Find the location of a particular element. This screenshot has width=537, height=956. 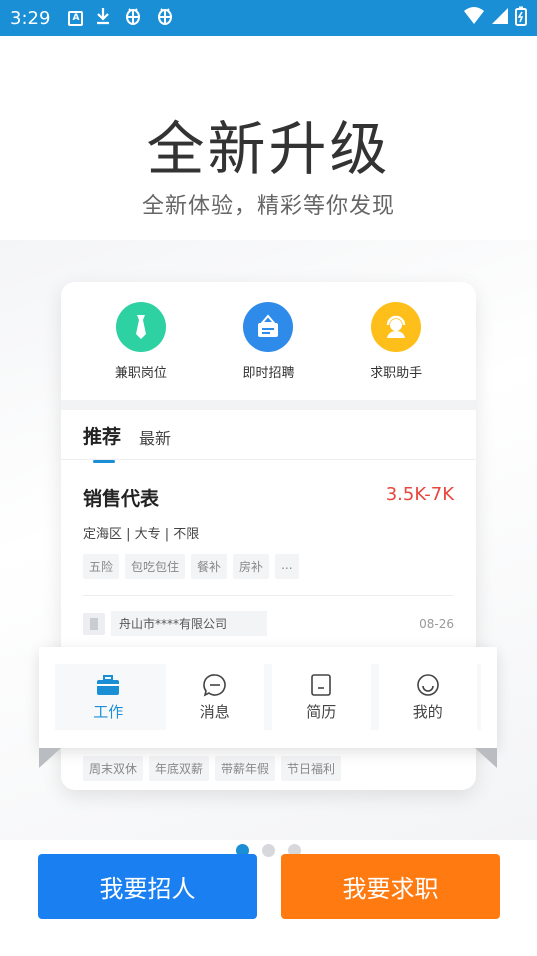

quick-action-part-time: 兼职岗位 is located at coordinates (141, 351).